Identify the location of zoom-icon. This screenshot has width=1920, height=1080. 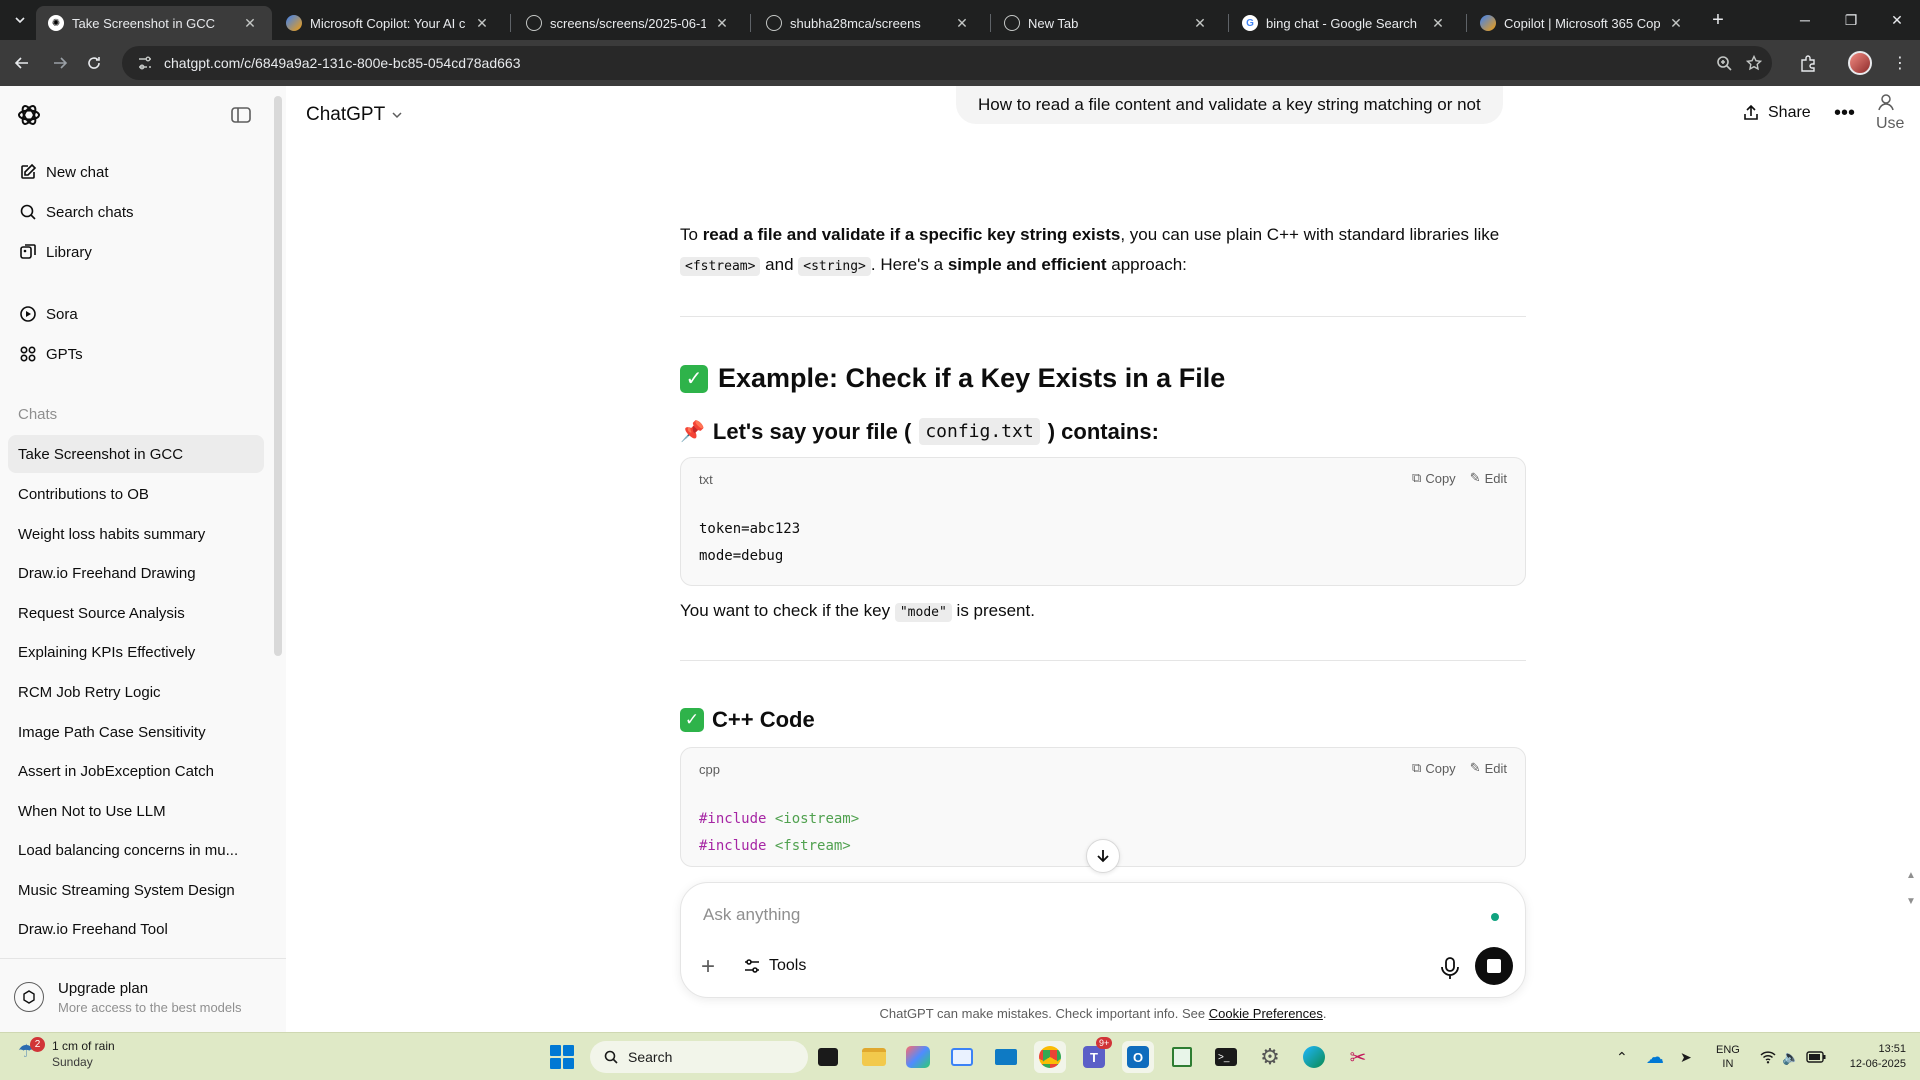
(1724, 63).